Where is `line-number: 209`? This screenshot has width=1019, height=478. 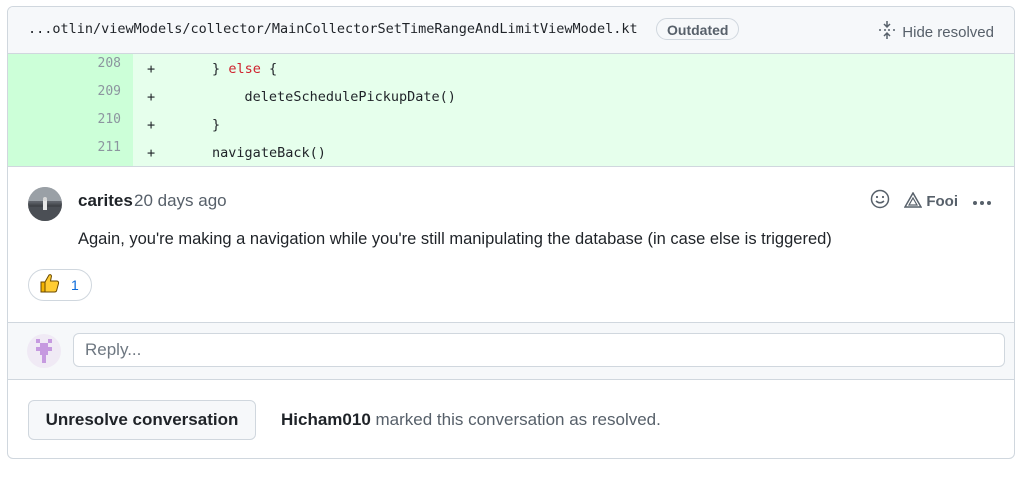
line-number: 209 is located at coordinates (70, 96).